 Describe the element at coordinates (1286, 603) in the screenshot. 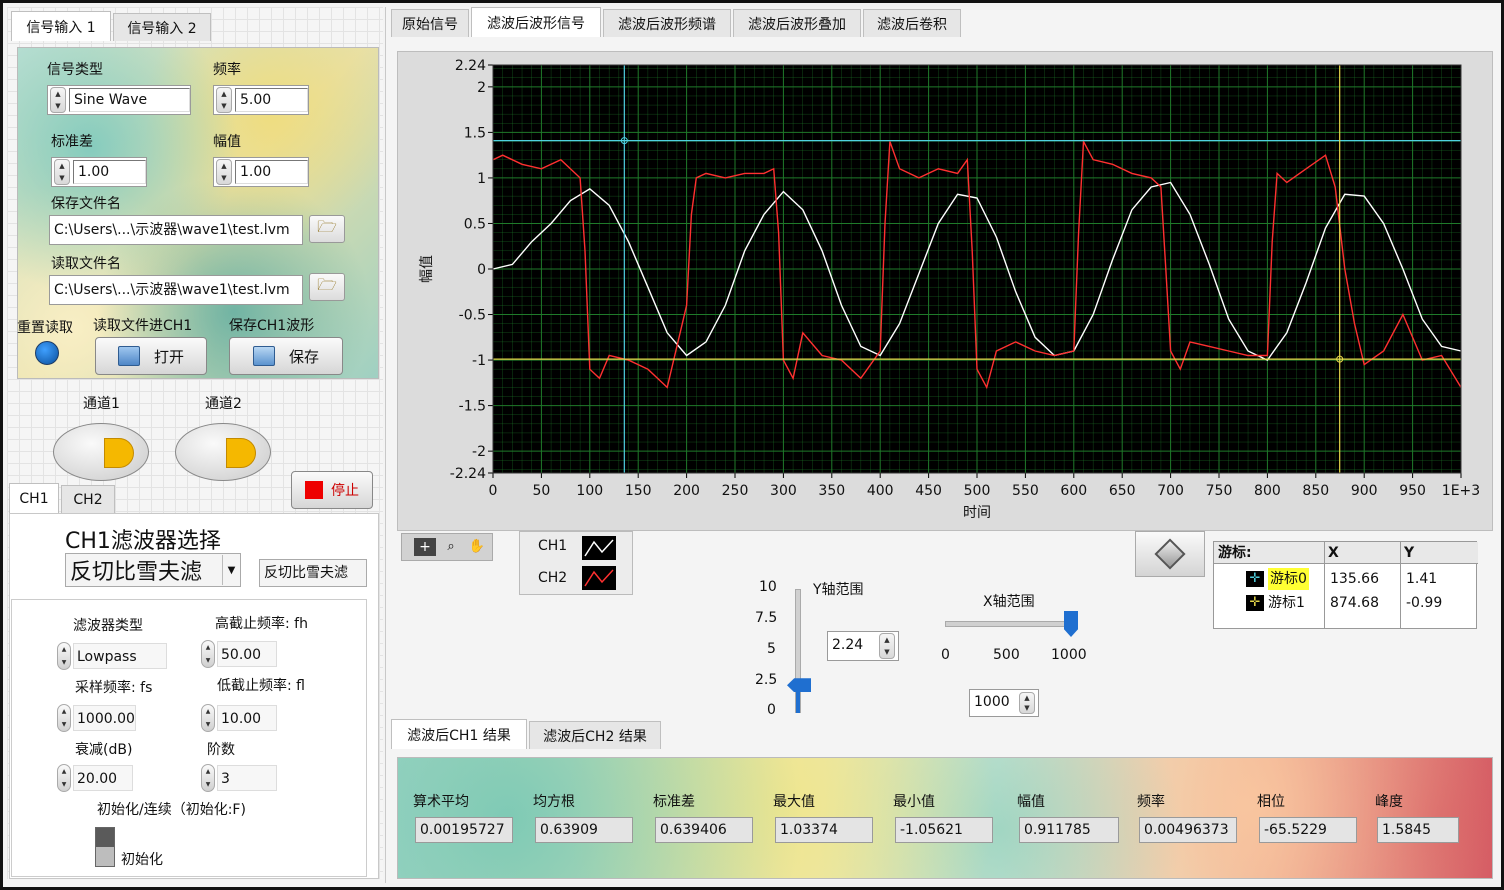

I see `cursor1-name: 游标1` at that location.